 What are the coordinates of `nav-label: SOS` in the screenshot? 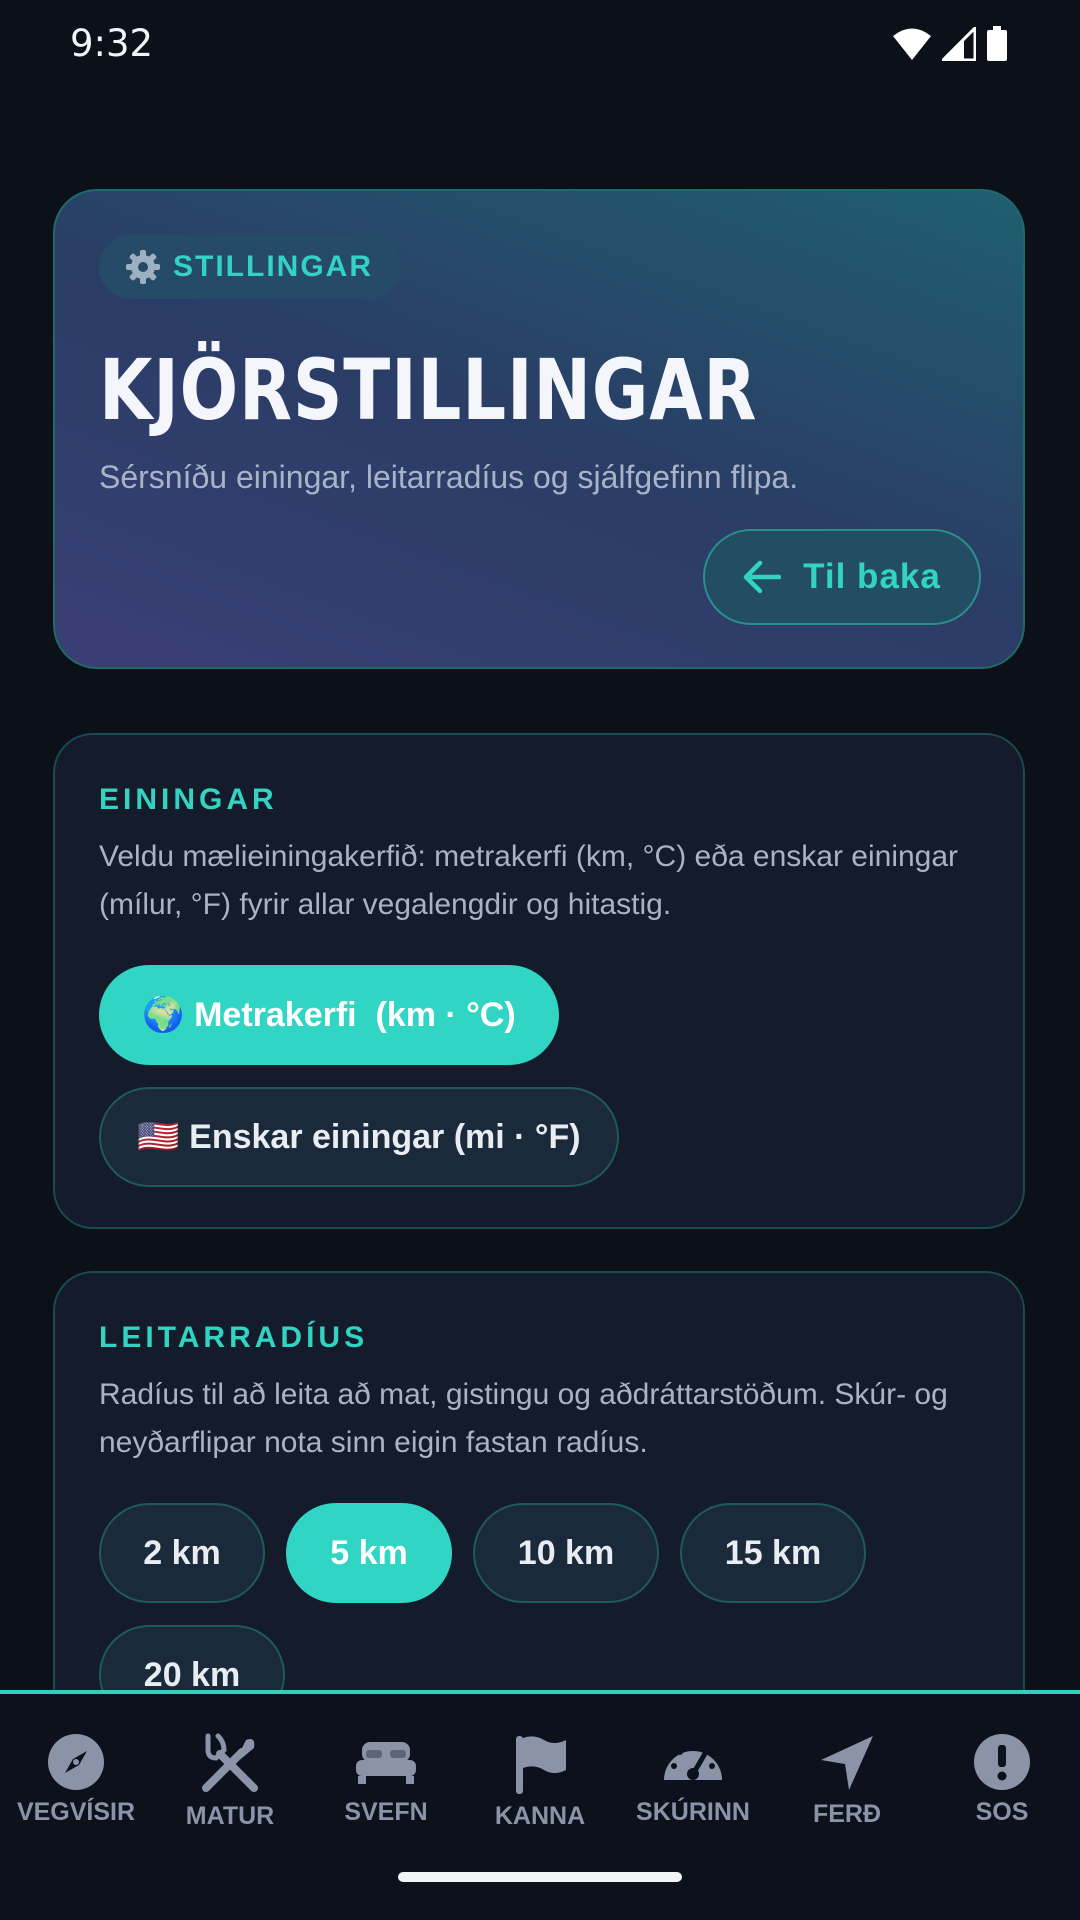 It's located at (1002, 1812).